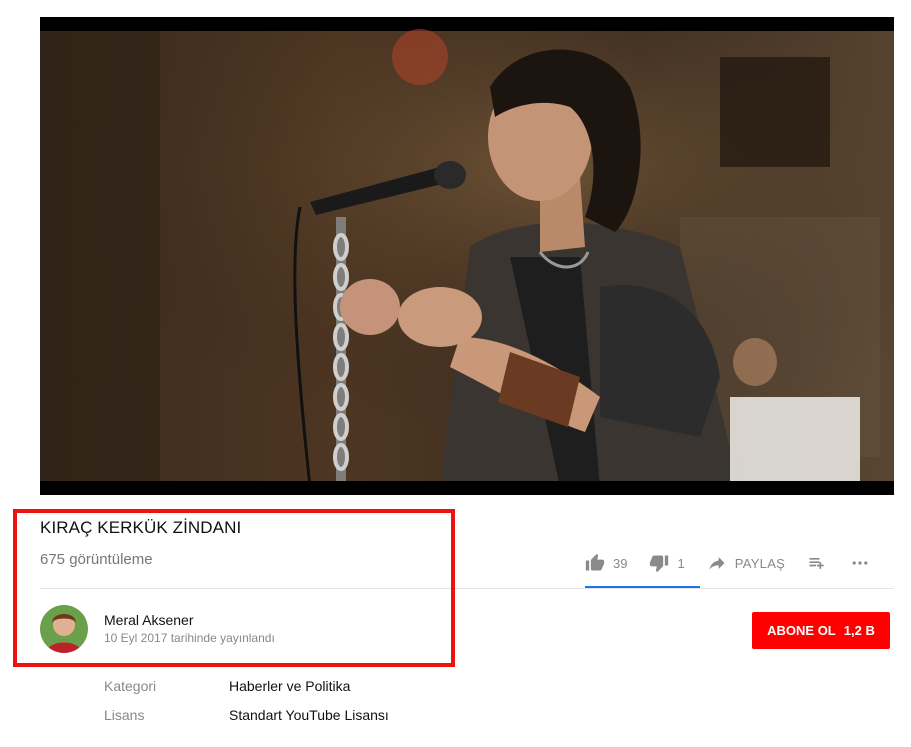 This screenshot has width=911, height=747. I want to click on add-to-playlist-icon, so click(816, 563).